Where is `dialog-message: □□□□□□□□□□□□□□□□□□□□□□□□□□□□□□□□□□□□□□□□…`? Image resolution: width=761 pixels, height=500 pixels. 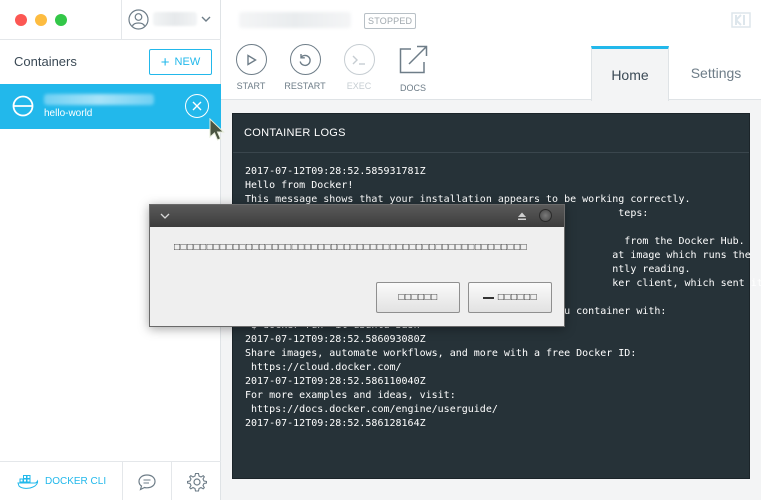
dialog-message: □□□□□□□□□□□□□□□□□□□□□□□□□□□□□□□□□□□□□□□□… is located at coordinates (351, 247).